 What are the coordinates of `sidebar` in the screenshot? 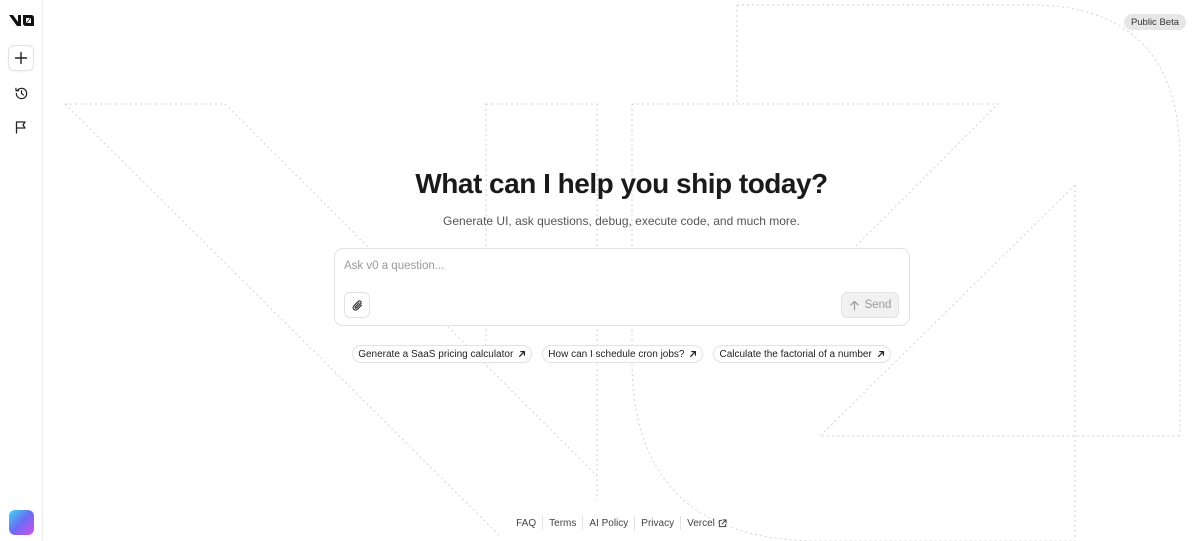 It's located at (21, 270).